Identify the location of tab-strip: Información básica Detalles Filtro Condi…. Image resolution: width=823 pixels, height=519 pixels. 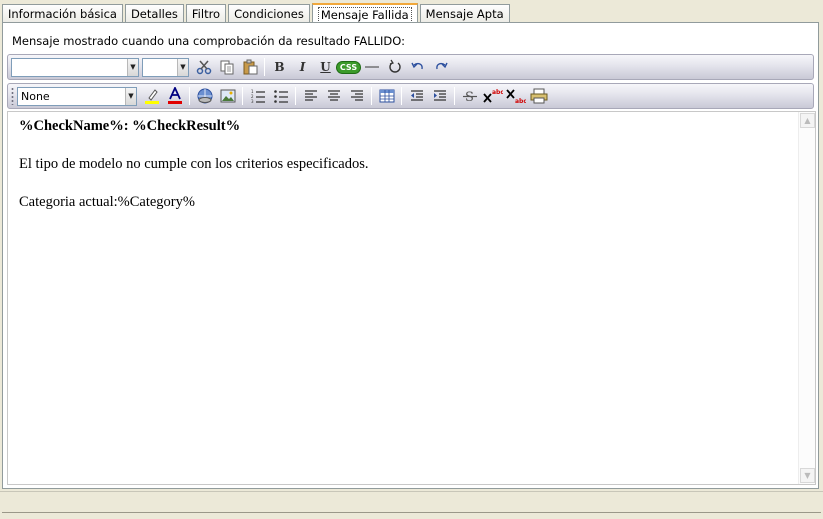
(257, 13).